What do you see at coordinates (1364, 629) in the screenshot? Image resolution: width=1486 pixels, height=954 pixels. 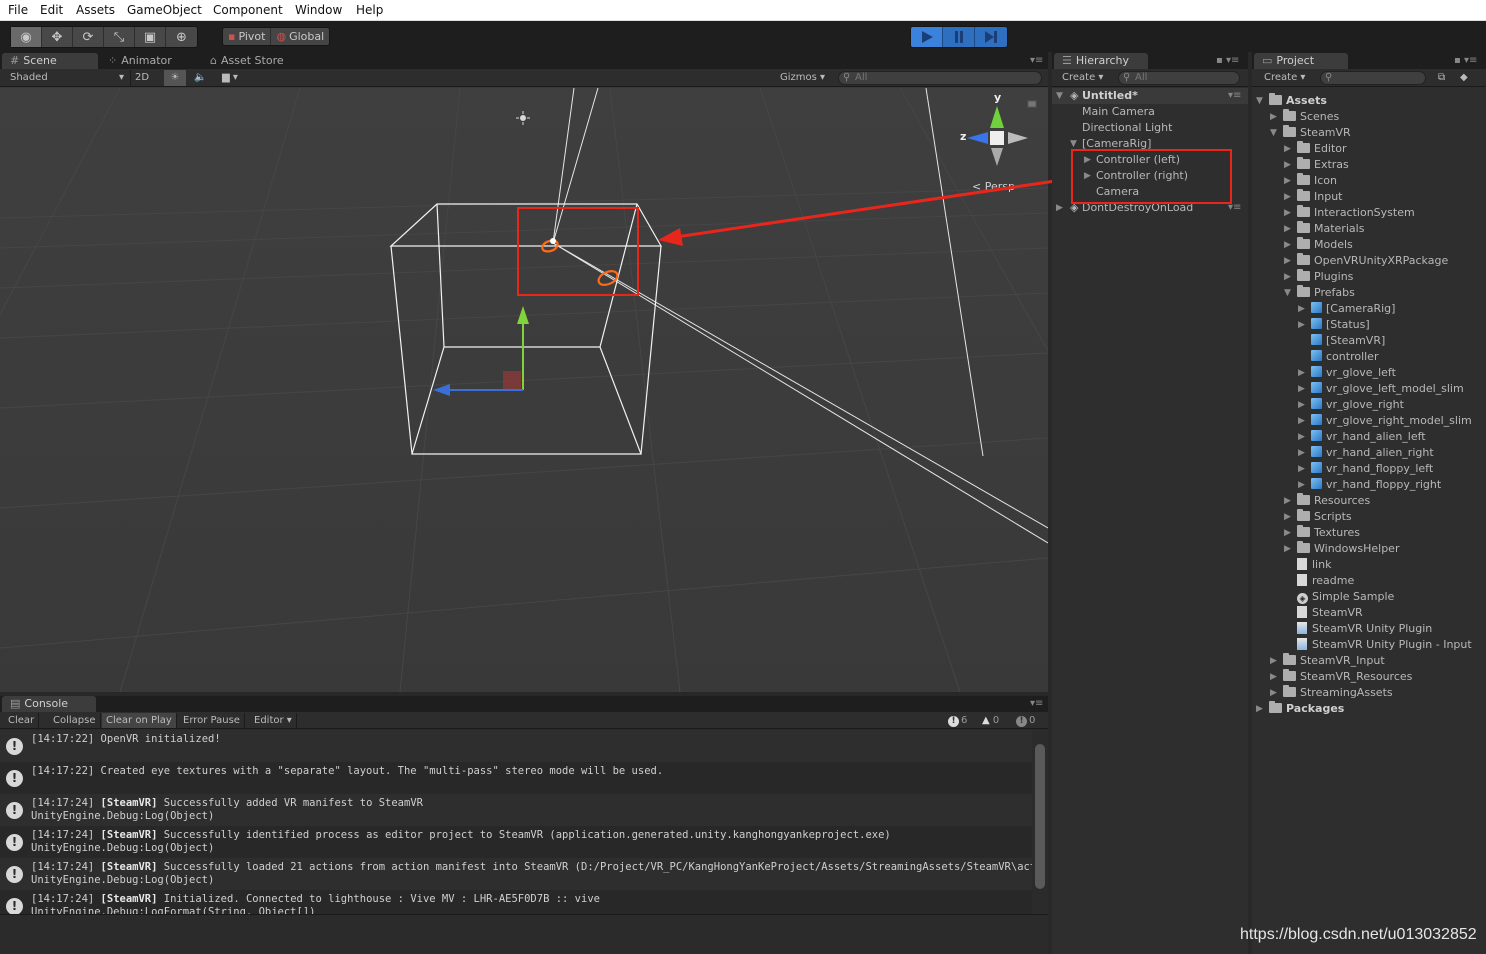 I see `project-item: SteamVR Unity Plugin` at bounding box center [1364, 629].